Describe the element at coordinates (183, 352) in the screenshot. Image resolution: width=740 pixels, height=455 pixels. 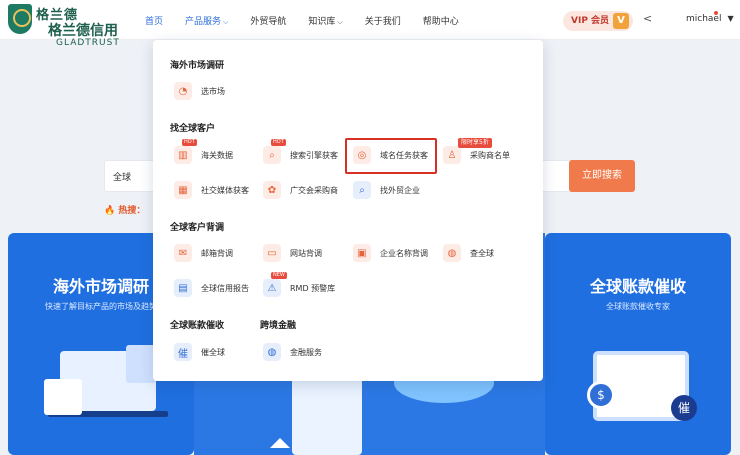
I see `collection-icon: 催` at that location.